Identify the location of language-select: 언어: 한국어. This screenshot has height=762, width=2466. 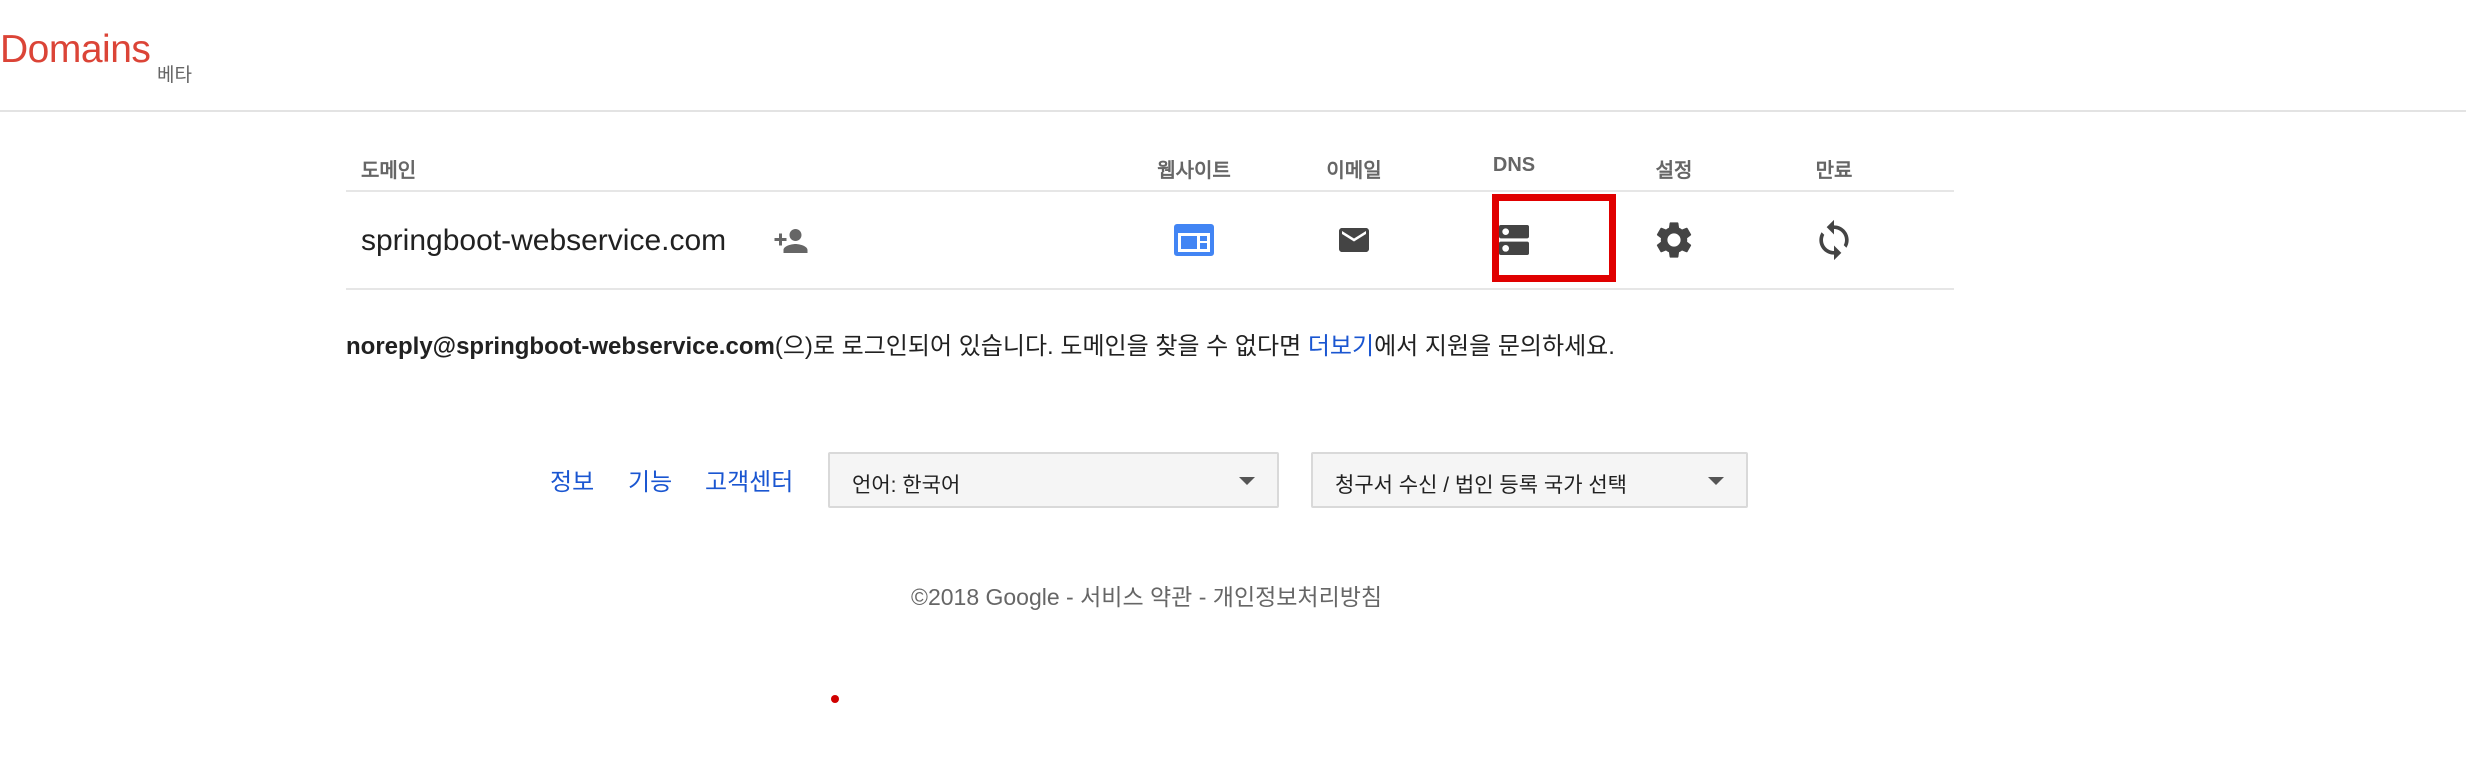
(1053, 480).